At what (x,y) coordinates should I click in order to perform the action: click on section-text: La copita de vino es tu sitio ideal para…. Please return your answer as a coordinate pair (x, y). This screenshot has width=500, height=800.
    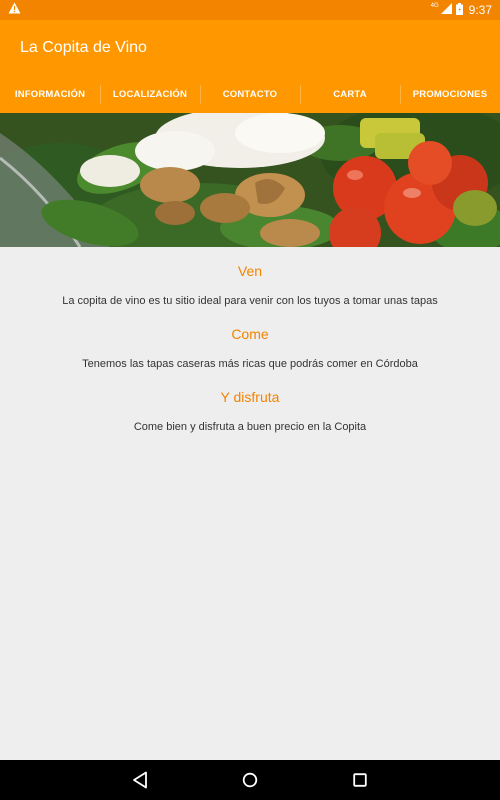
    Looking at the image, I should click on (250, 301).